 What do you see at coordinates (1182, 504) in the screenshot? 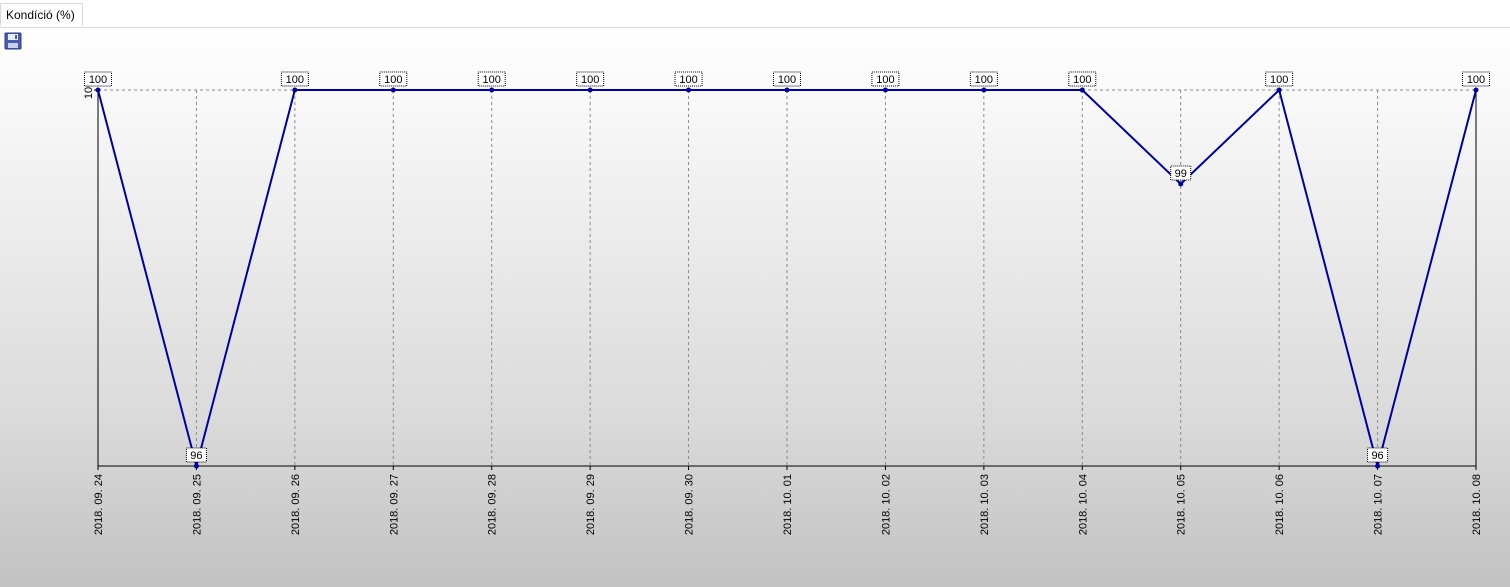
I see `x-tick-label: 2018. 10. 05` at bounding box center [1182, 504].